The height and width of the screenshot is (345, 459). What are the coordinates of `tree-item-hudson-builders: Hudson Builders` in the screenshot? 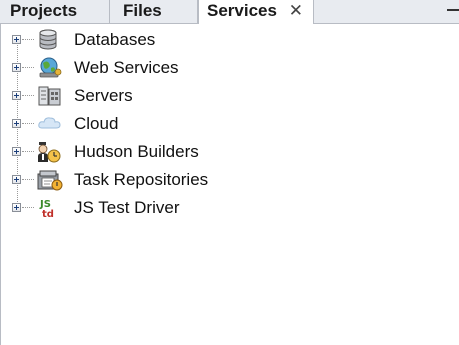 It's located at (150, 152).